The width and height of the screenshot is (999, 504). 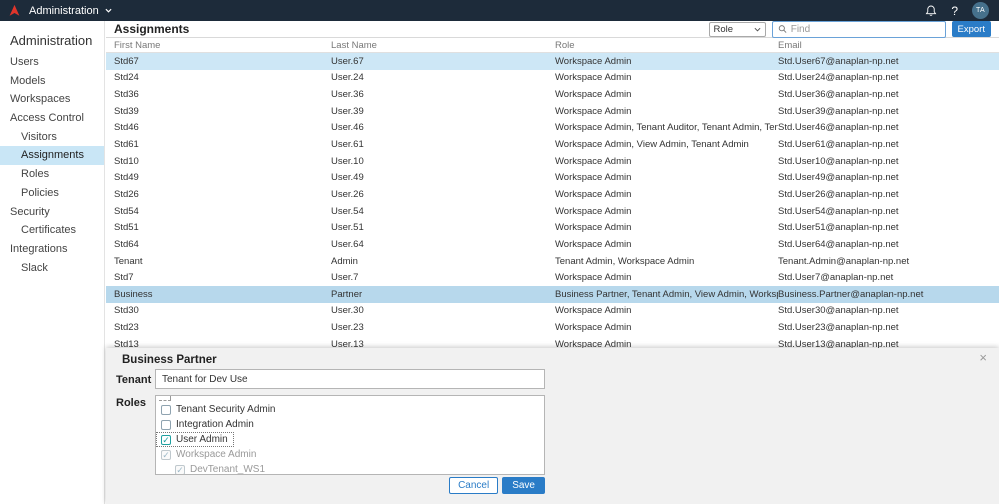 I want to click on email-cell: Std.User49@anaplan-np.net, so click(x=838, y=178).